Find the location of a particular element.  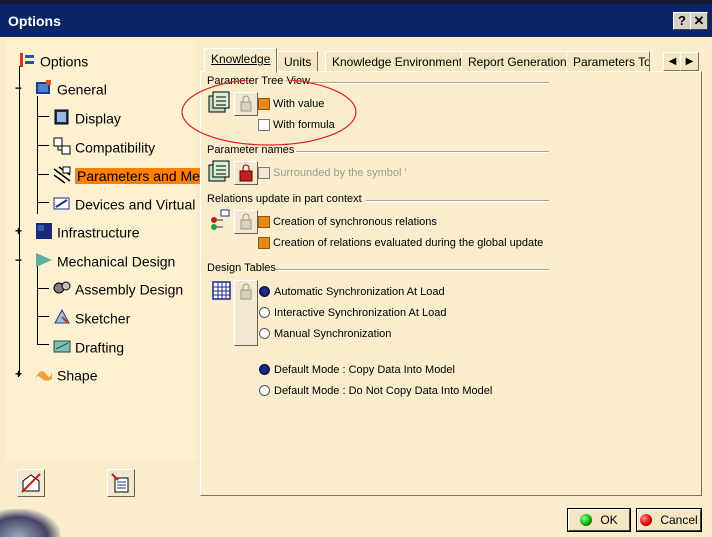

tab-units: Units is located at coordinates (298, 62).